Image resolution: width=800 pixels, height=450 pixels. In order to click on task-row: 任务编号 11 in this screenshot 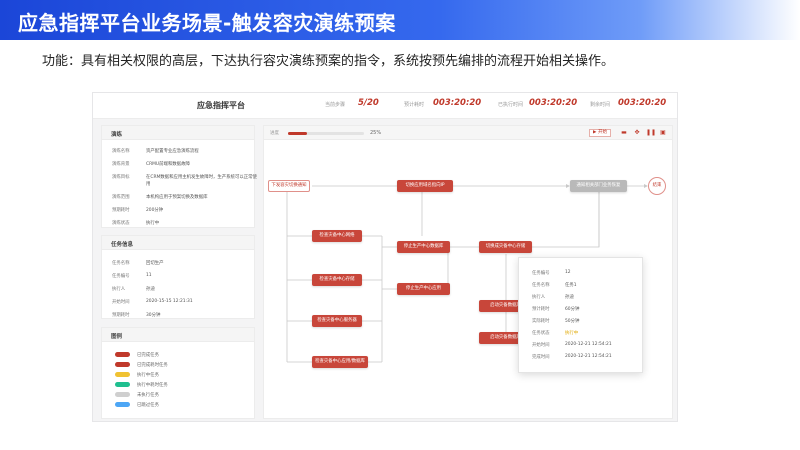, I will do `click(132, 276)`.